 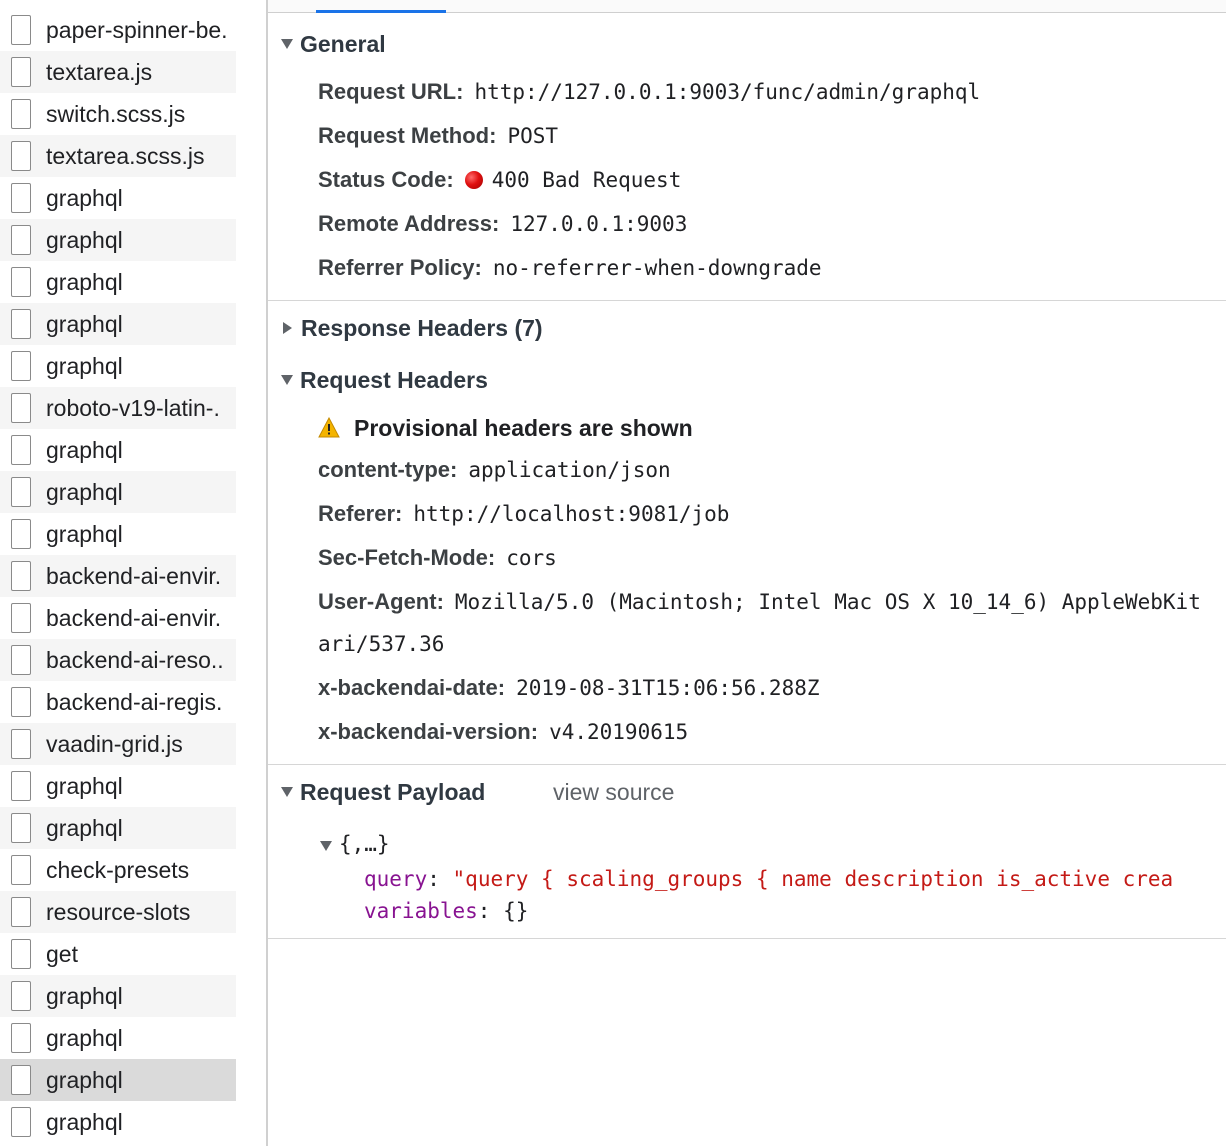 I want to click on list-scroll-gutter, so click(x=251, y=573).